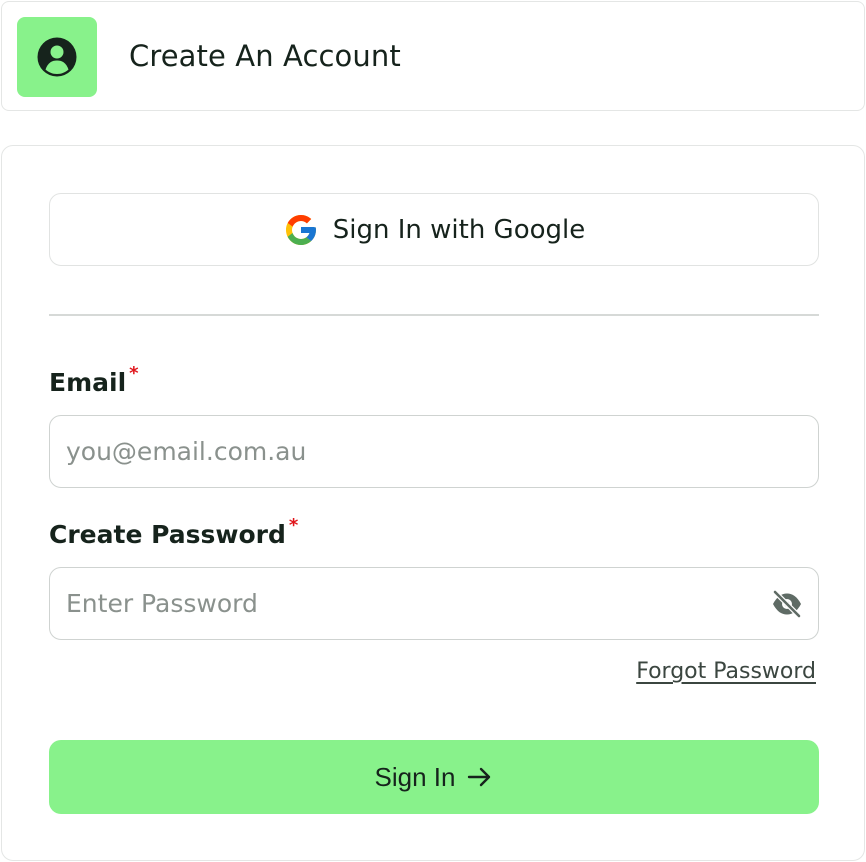 This screenshot has width=866, height=862. Describe the element at coordinates (167, 534) in the screenshot. I see `password-label-text: Create Password` at that location.